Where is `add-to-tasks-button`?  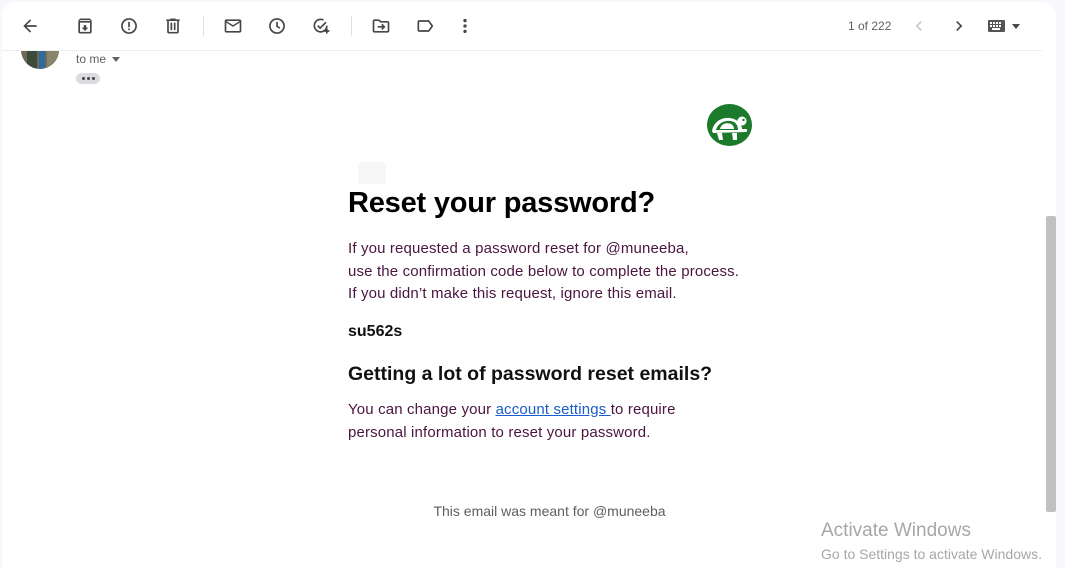
add-to-tasks-button is located at coordinates (321, 26).